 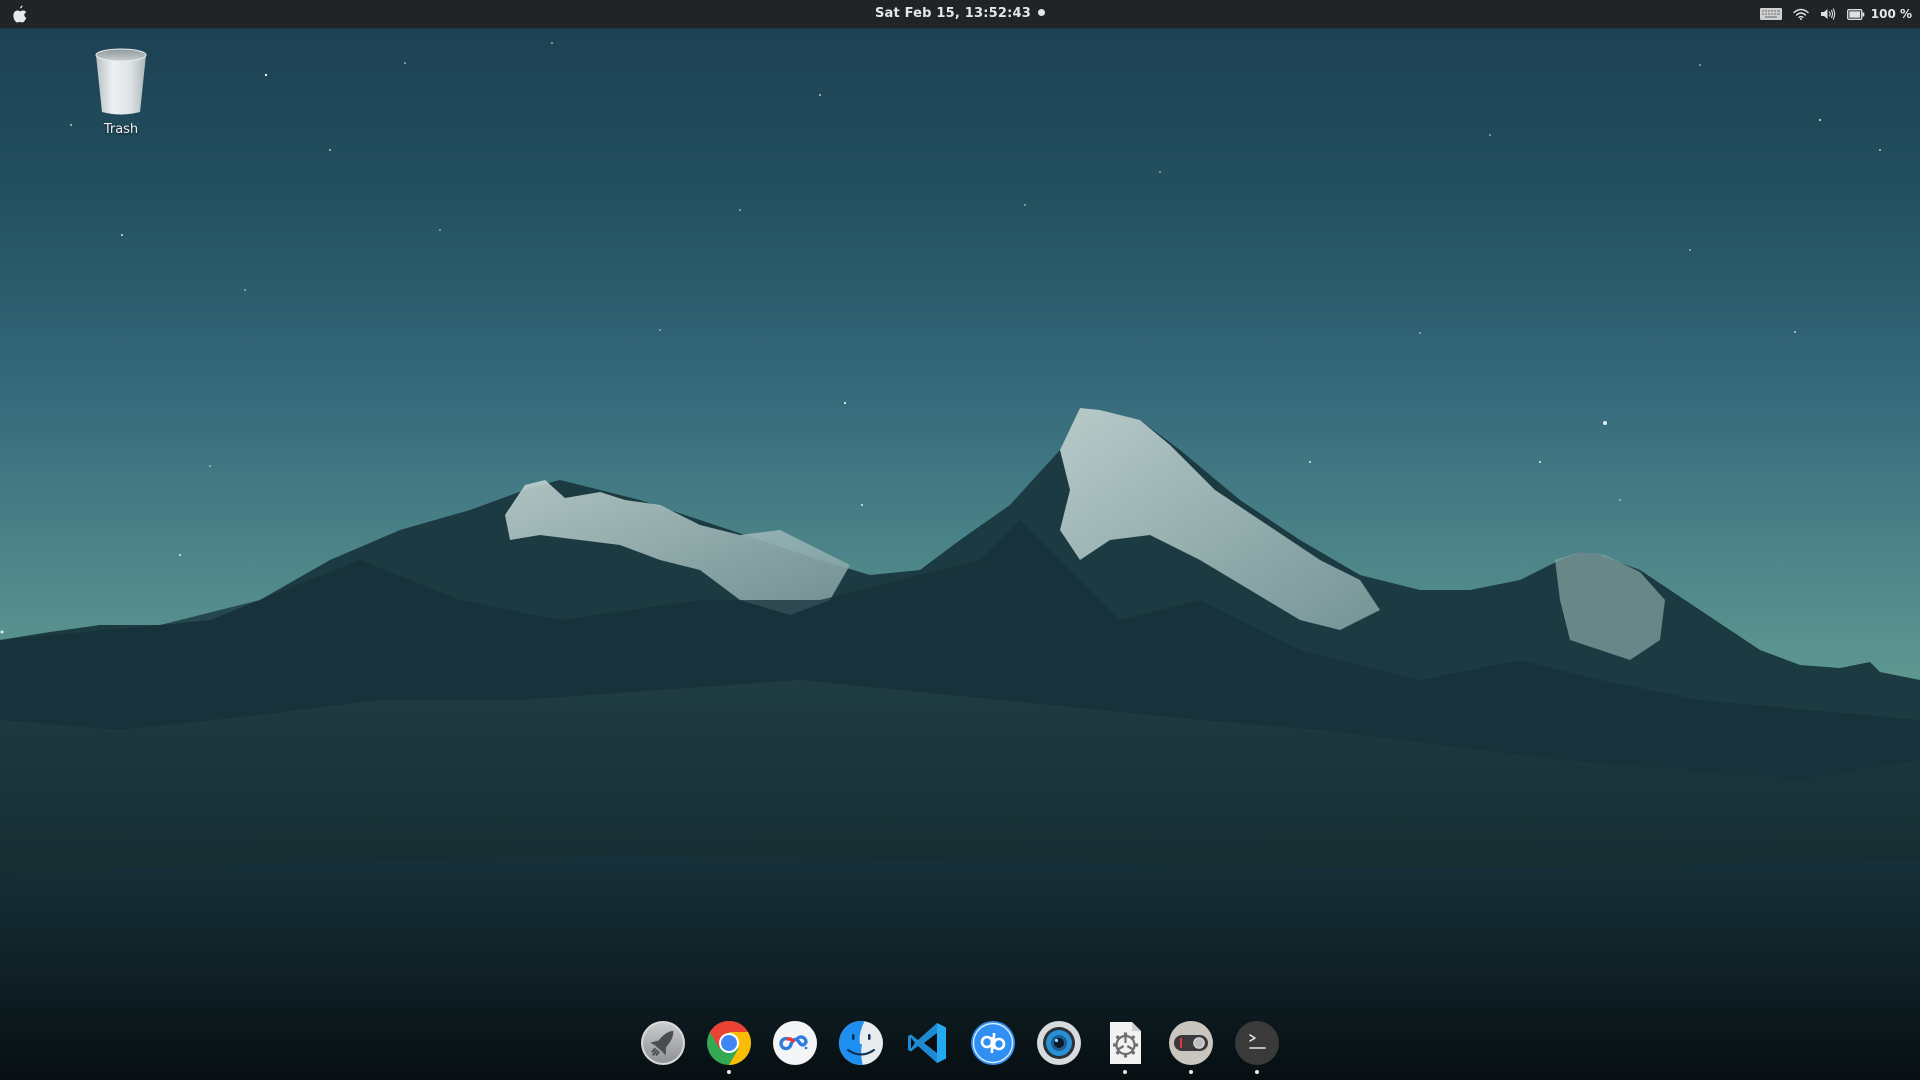 I want to click on dock-item-vscode, so click(x=927, y=1043).